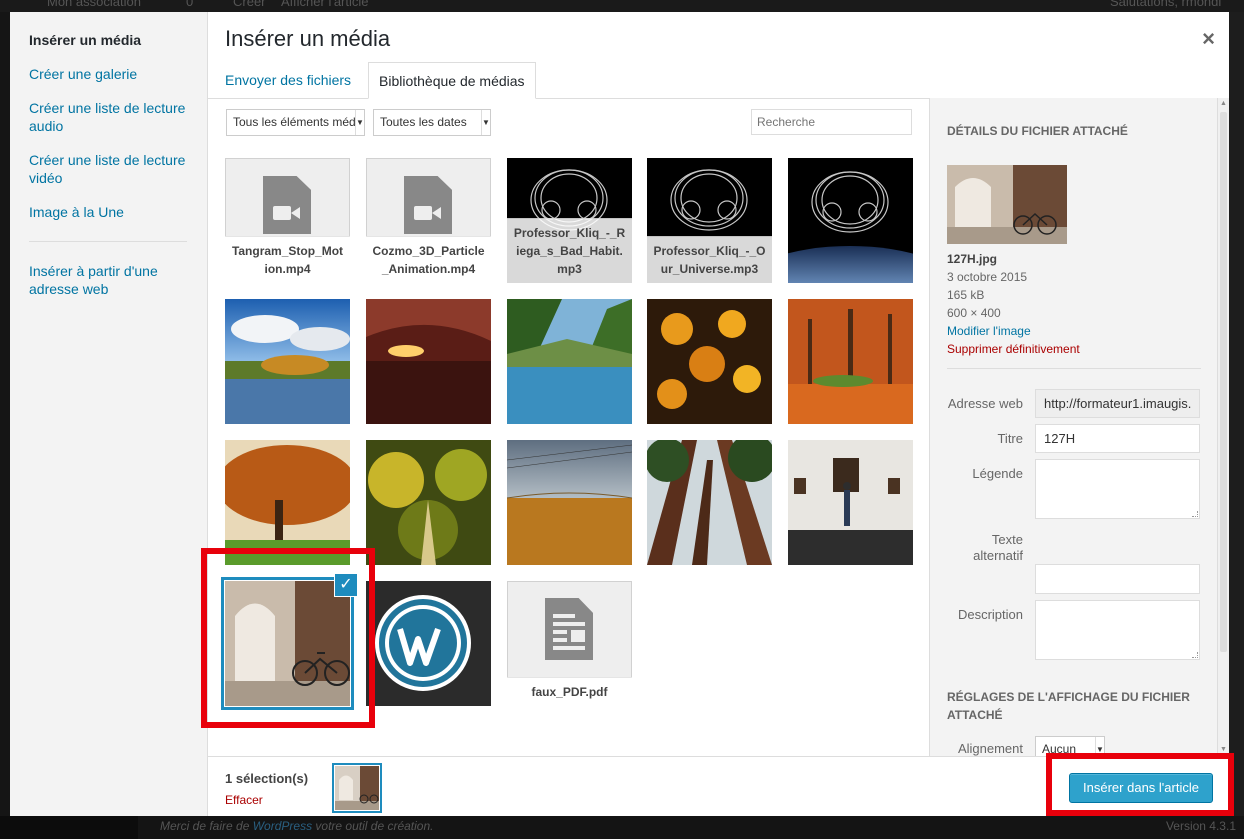  I want to click on gallery-visitor-thumbnail, so click(850, 502).